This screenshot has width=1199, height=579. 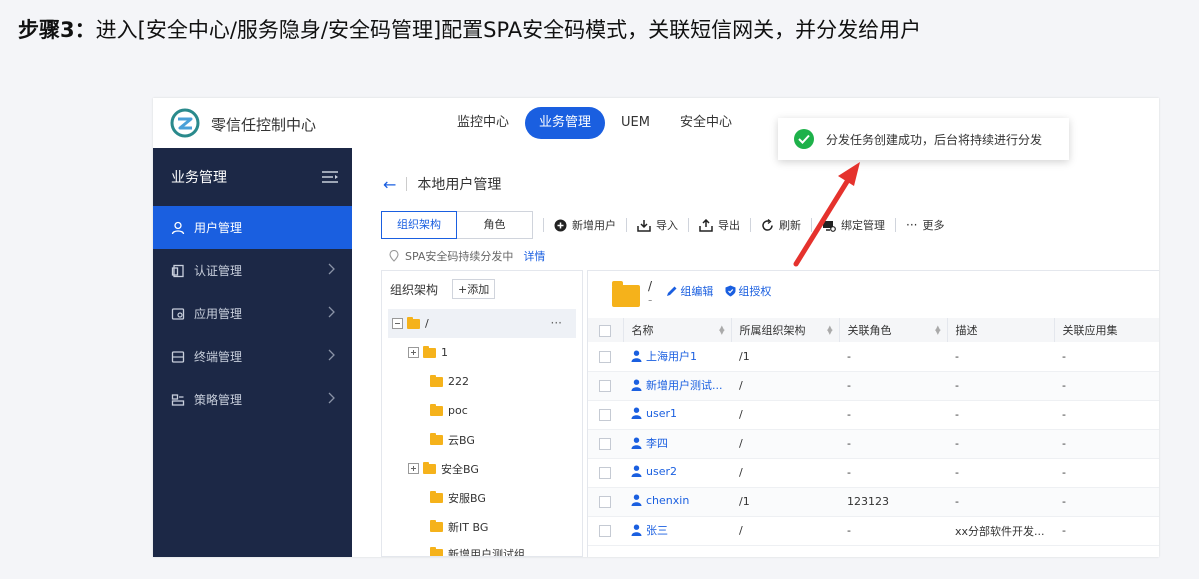 What do you see at coordinates (459, 526) in the screenshot?
I see `tree-node: 新IT BG` at bounding box center [459, 526].